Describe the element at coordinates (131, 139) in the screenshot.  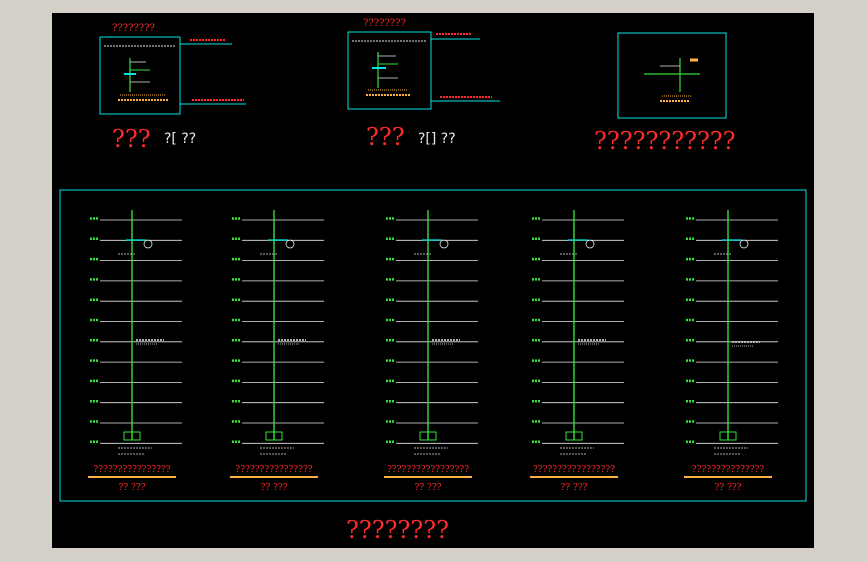
I see `detail-1-caption-main: ???` at that location.